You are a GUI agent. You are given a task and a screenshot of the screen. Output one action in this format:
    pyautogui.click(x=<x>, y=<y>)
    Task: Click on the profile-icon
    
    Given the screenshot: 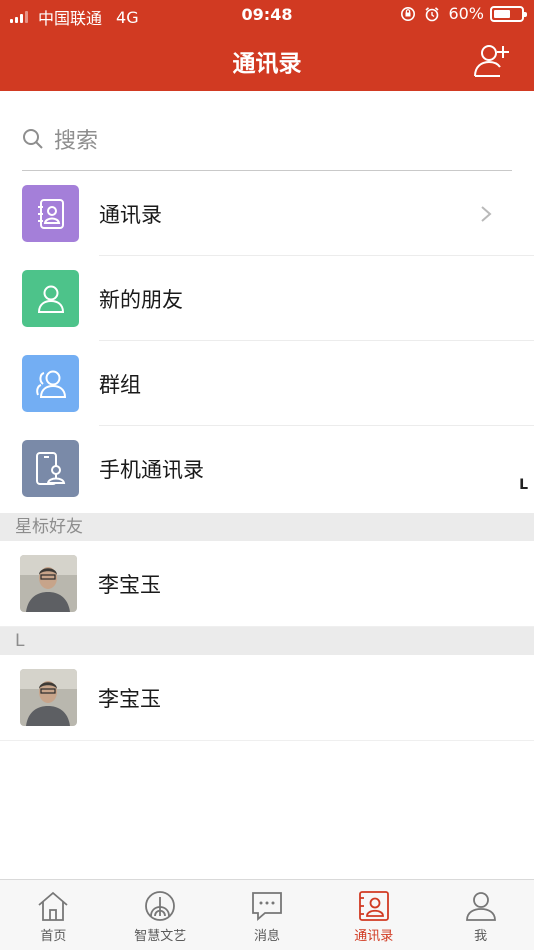 What is the action you would take?
    pyautogui.click(x=480, y=906)
    